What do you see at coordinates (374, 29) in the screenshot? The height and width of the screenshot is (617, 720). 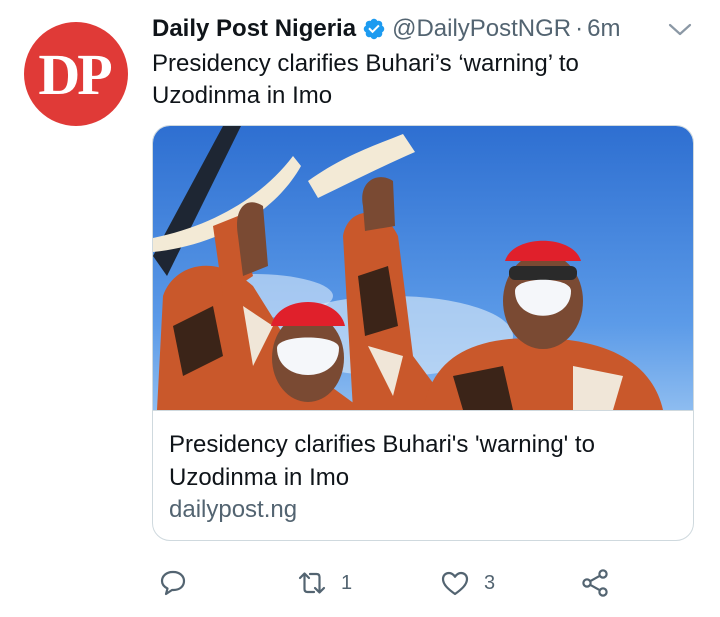 I see `verified-badge-icon` at bounding box center [374, 29].